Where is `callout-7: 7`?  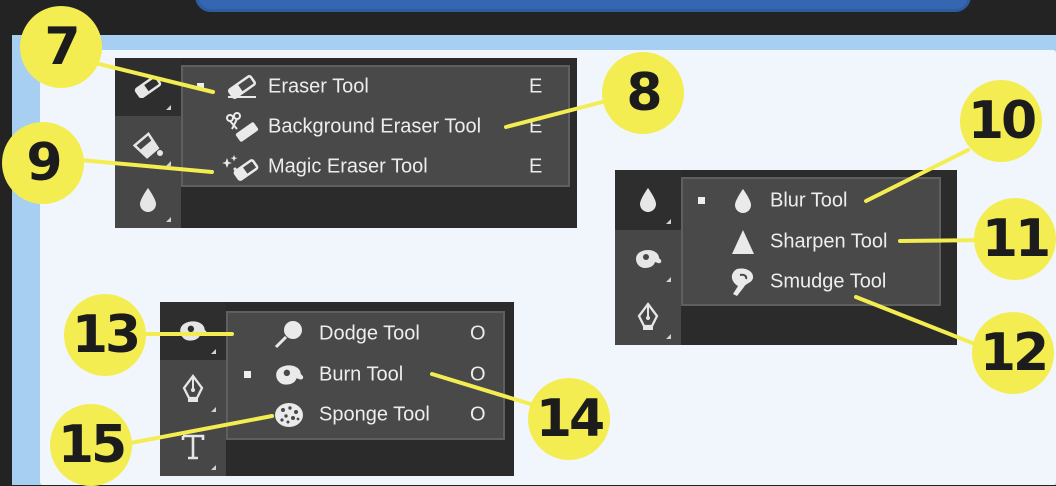 callout-7: 7 is located at coordinates (61, 47).